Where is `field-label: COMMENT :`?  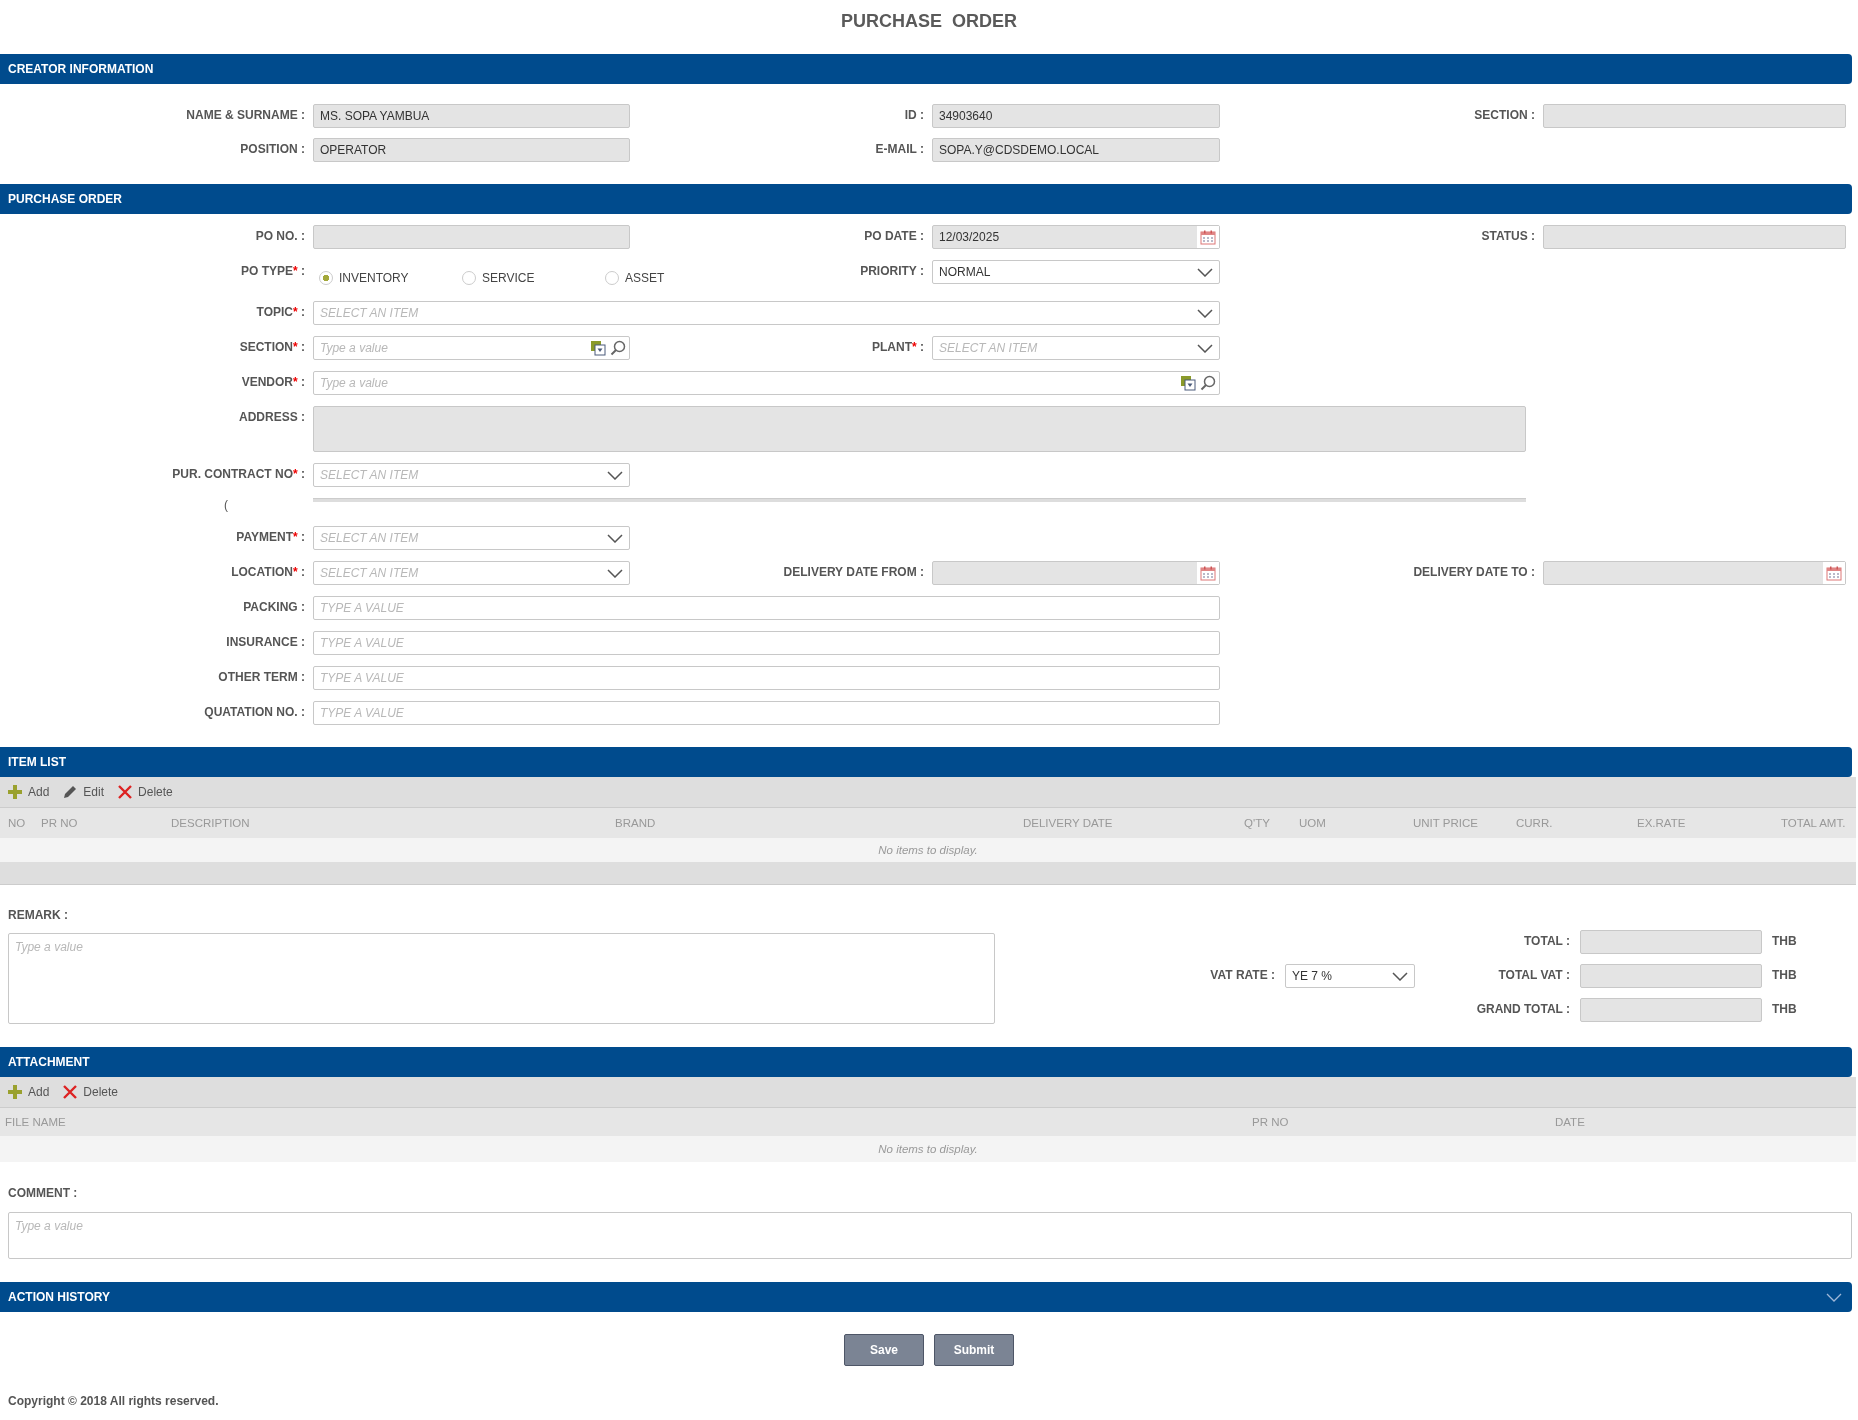 field-label: COMMENT : is located at coordinates (43, 1193).